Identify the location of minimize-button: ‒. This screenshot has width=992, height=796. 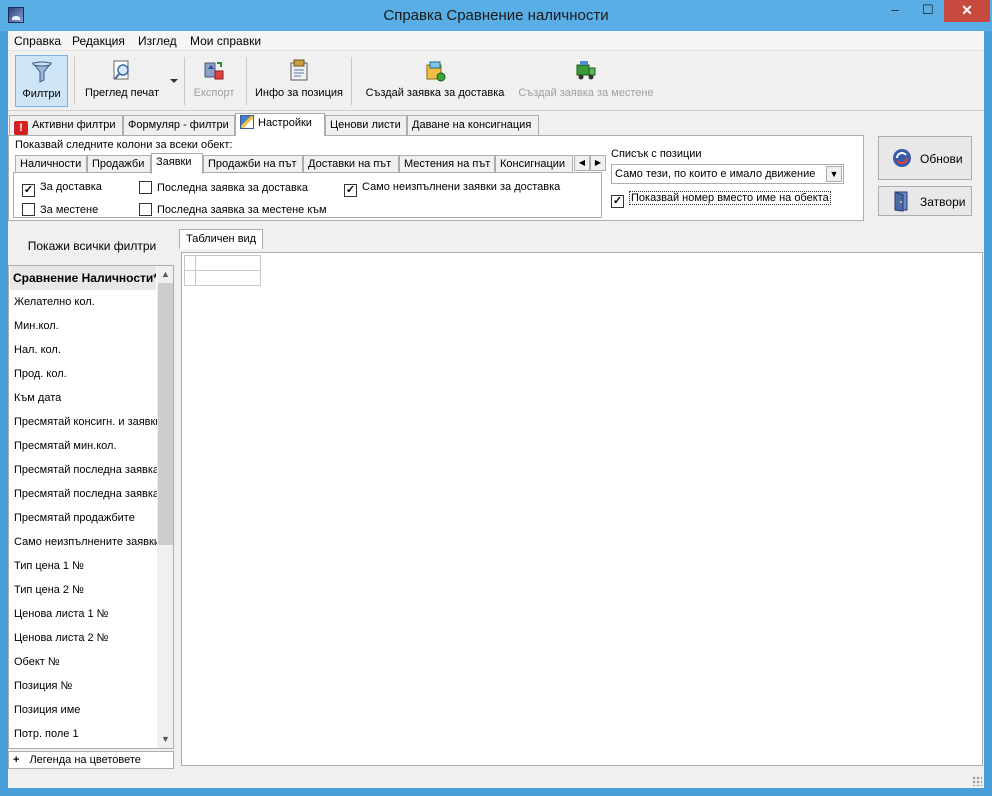
(895, 11).